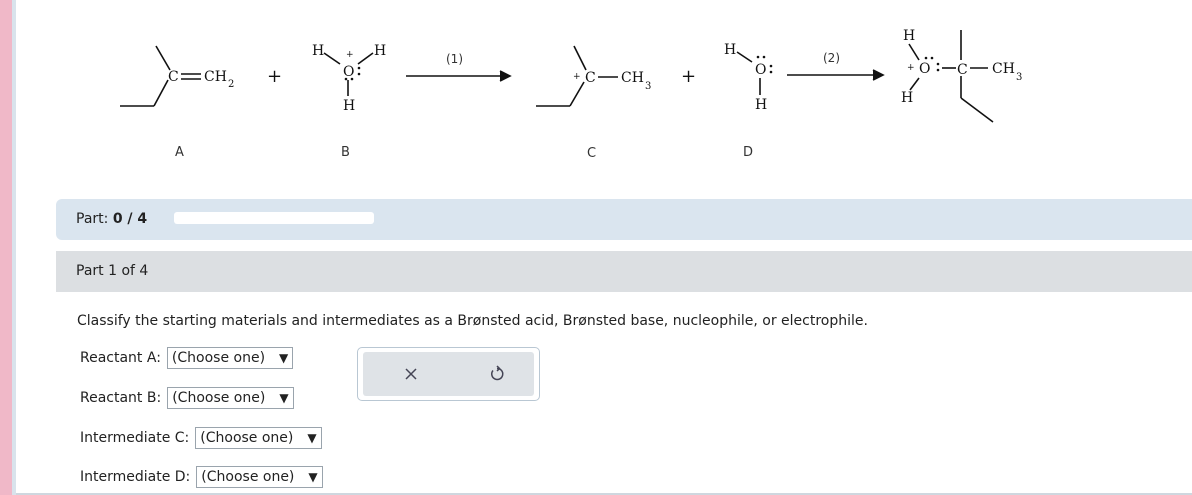  Describe the element at coordinates (624, 219) in the screenshot. I see `part-progress-bar: Part: 0 / 4` at that location.